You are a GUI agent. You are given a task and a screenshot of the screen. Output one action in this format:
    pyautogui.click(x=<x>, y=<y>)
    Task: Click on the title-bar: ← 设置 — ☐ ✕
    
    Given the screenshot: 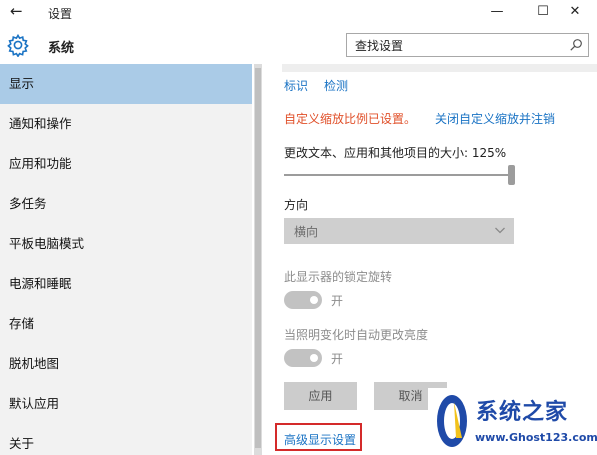 What is the action you would take?
    pyautogui.click(x=298, y=13)
    